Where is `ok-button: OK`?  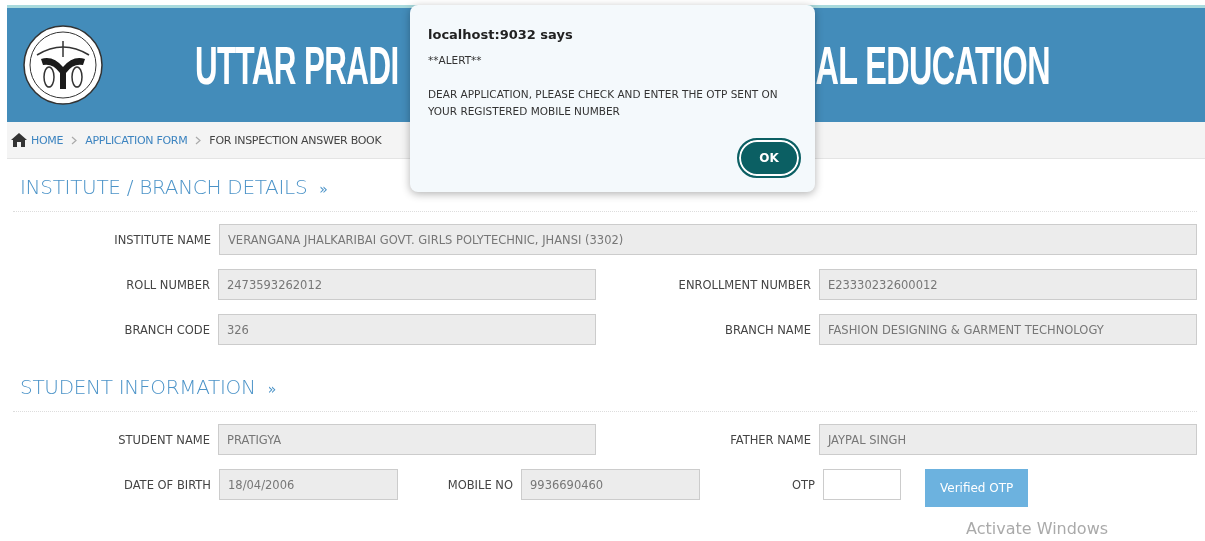
ok-button: OK is located at coordinates (769, 158).